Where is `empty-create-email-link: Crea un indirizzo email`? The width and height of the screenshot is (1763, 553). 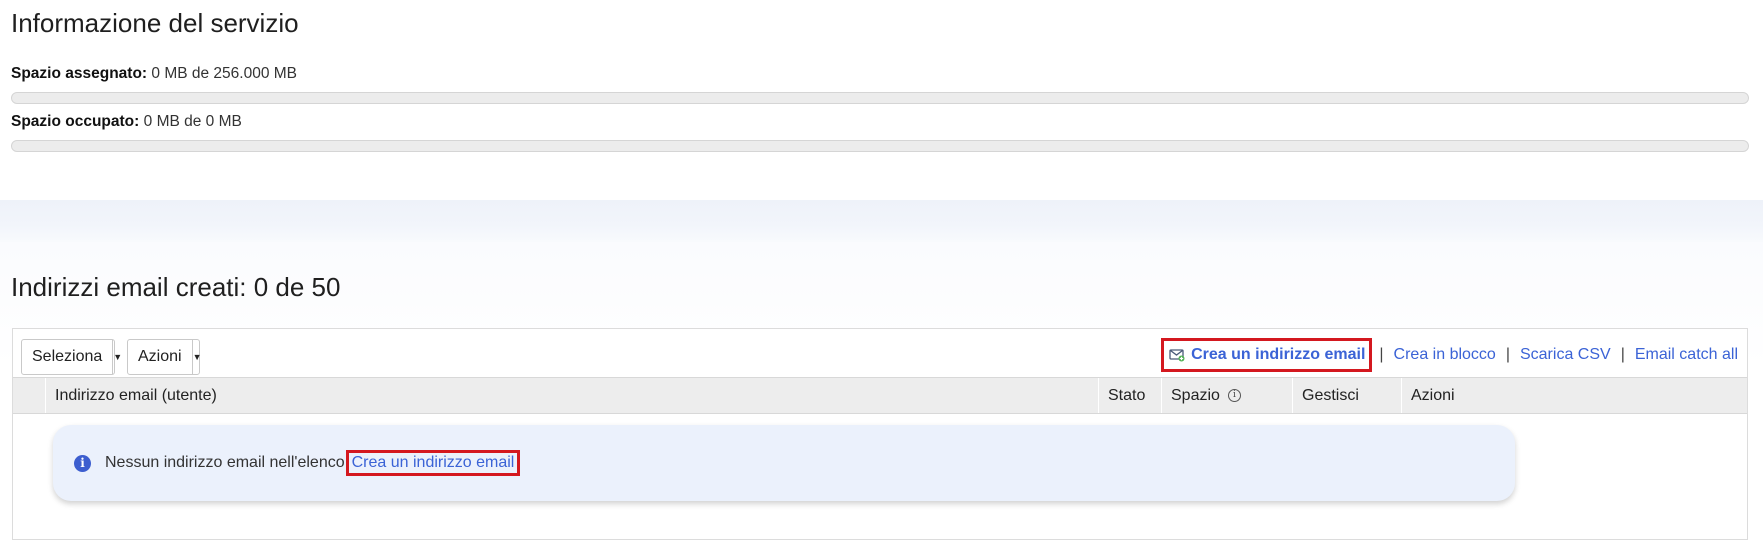
empty-create-email-link: Crea un indirizzo email is located at coordinates (433, 462).